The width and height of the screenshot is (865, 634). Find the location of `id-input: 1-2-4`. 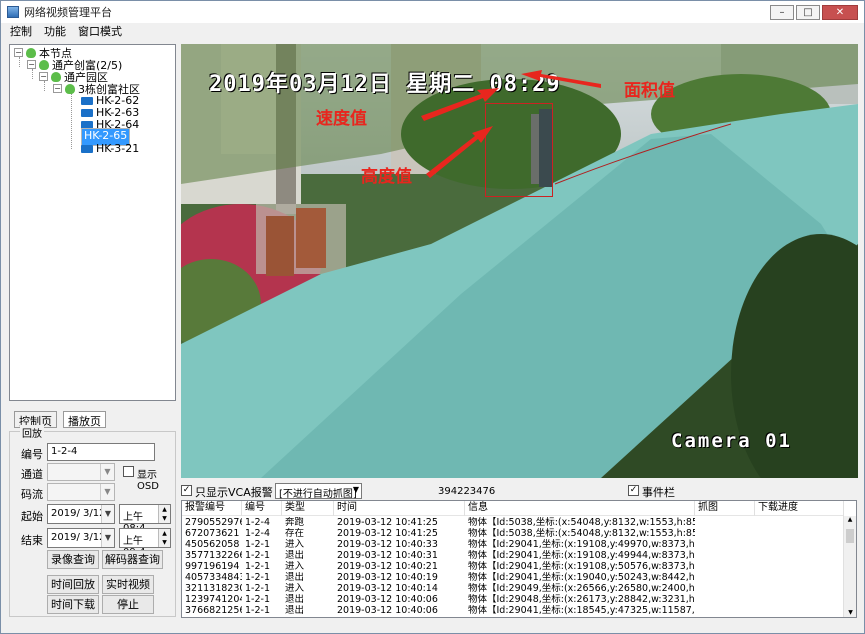

id-input: 1-2-4 is located at coordinates (101, 452).